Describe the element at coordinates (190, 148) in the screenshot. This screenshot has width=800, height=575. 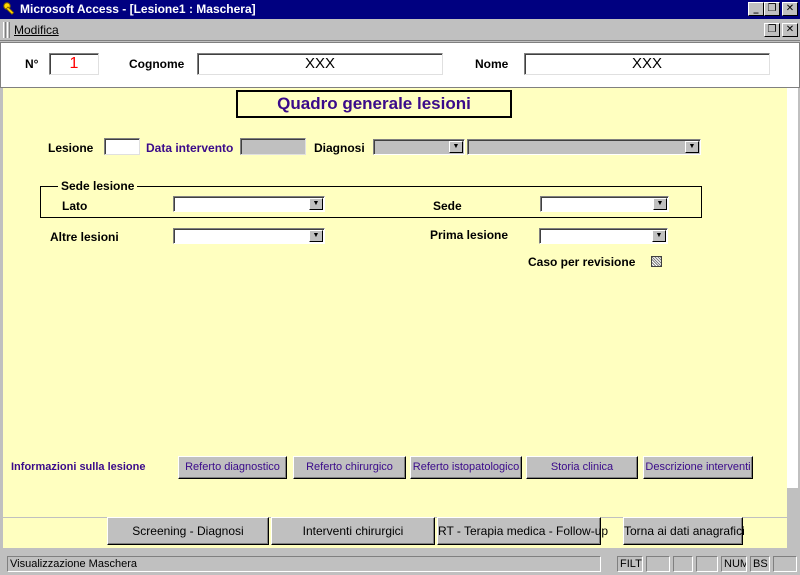
I see `data-intervento-label: Data intervento` at that location.